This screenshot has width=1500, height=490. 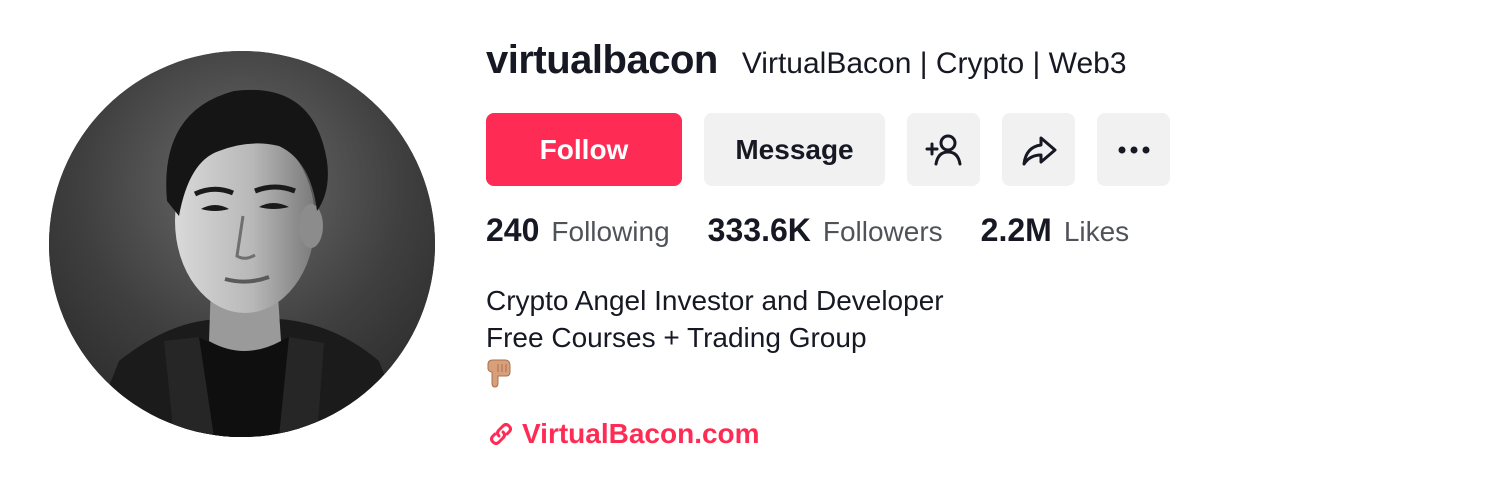 What do you see at coordinates (794, 149) in the screenshot?
I see `message-button: Message` at bounding box center [794, 149].